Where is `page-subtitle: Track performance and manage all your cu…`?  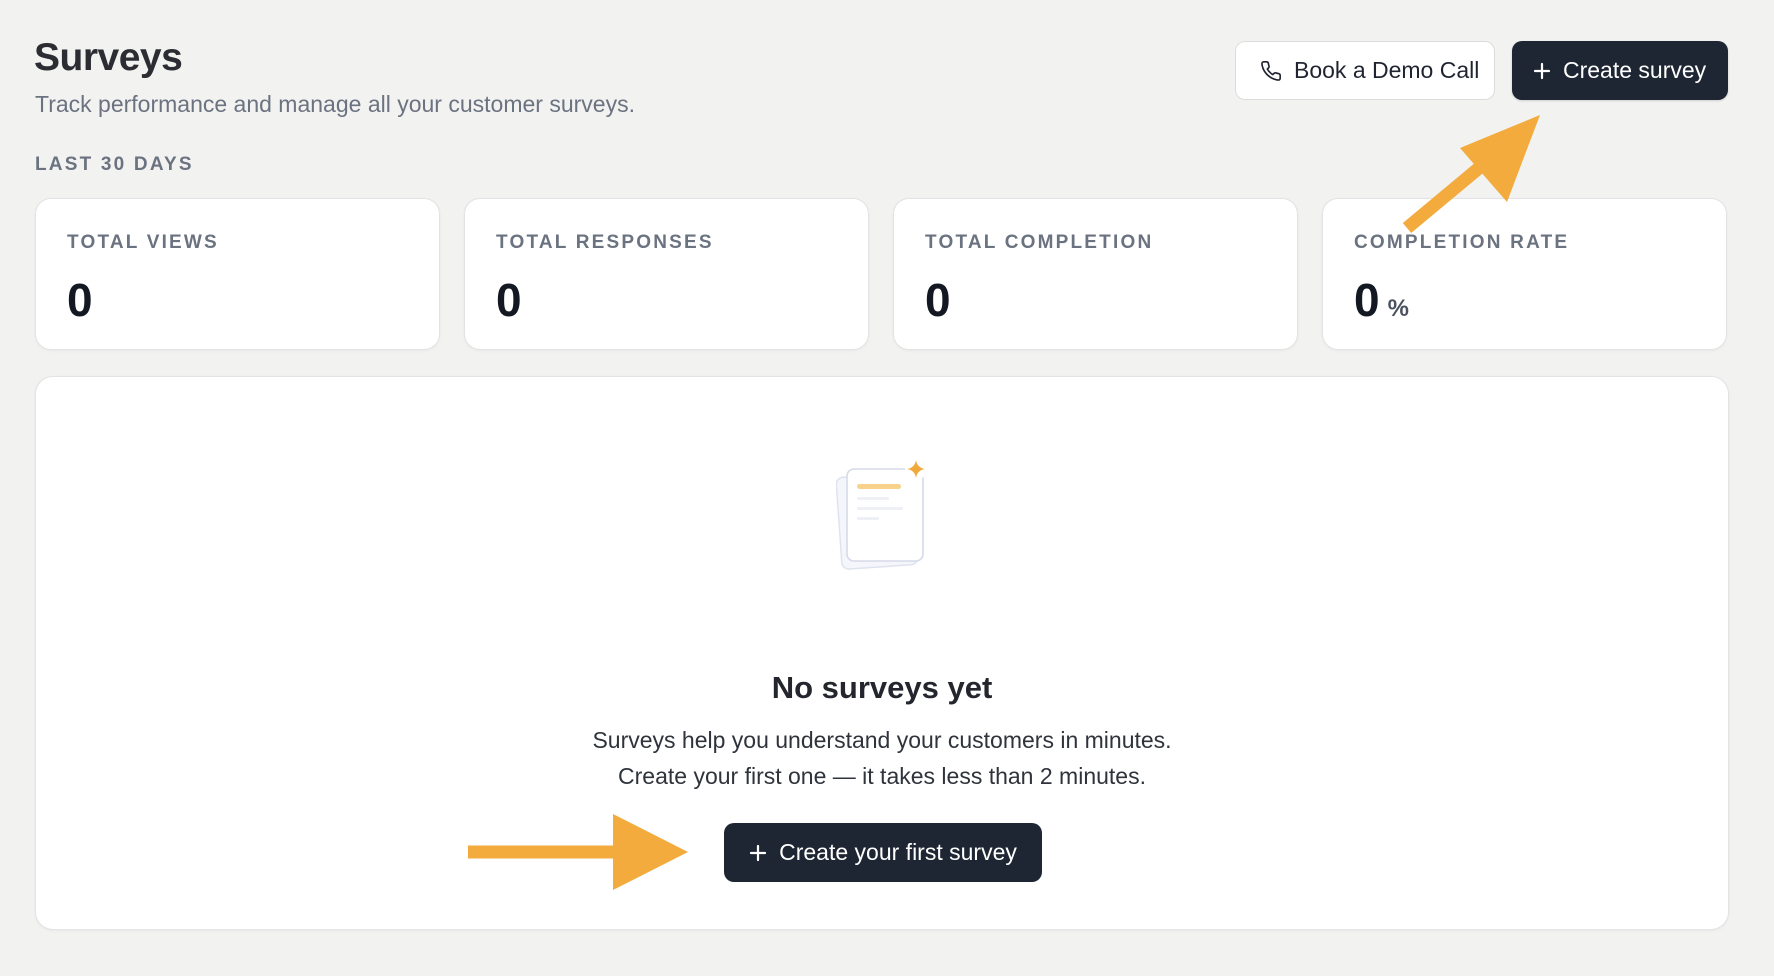 page-subtitle: Track performance and manage all your cu… is located at coordinates (335, 104).